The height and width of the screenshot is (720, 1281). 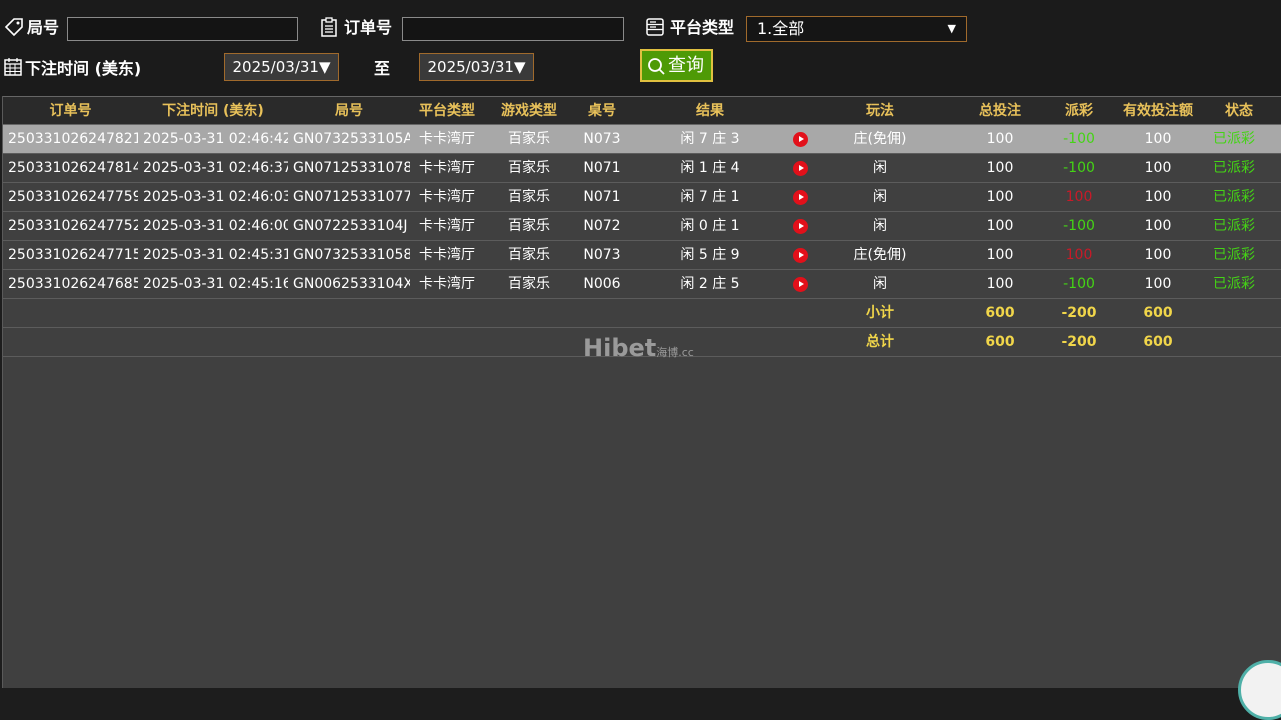 What do you see at coordinates (382, 68) in the screenshot?
I see `to-label: 至` at bounding box center [382, 68].